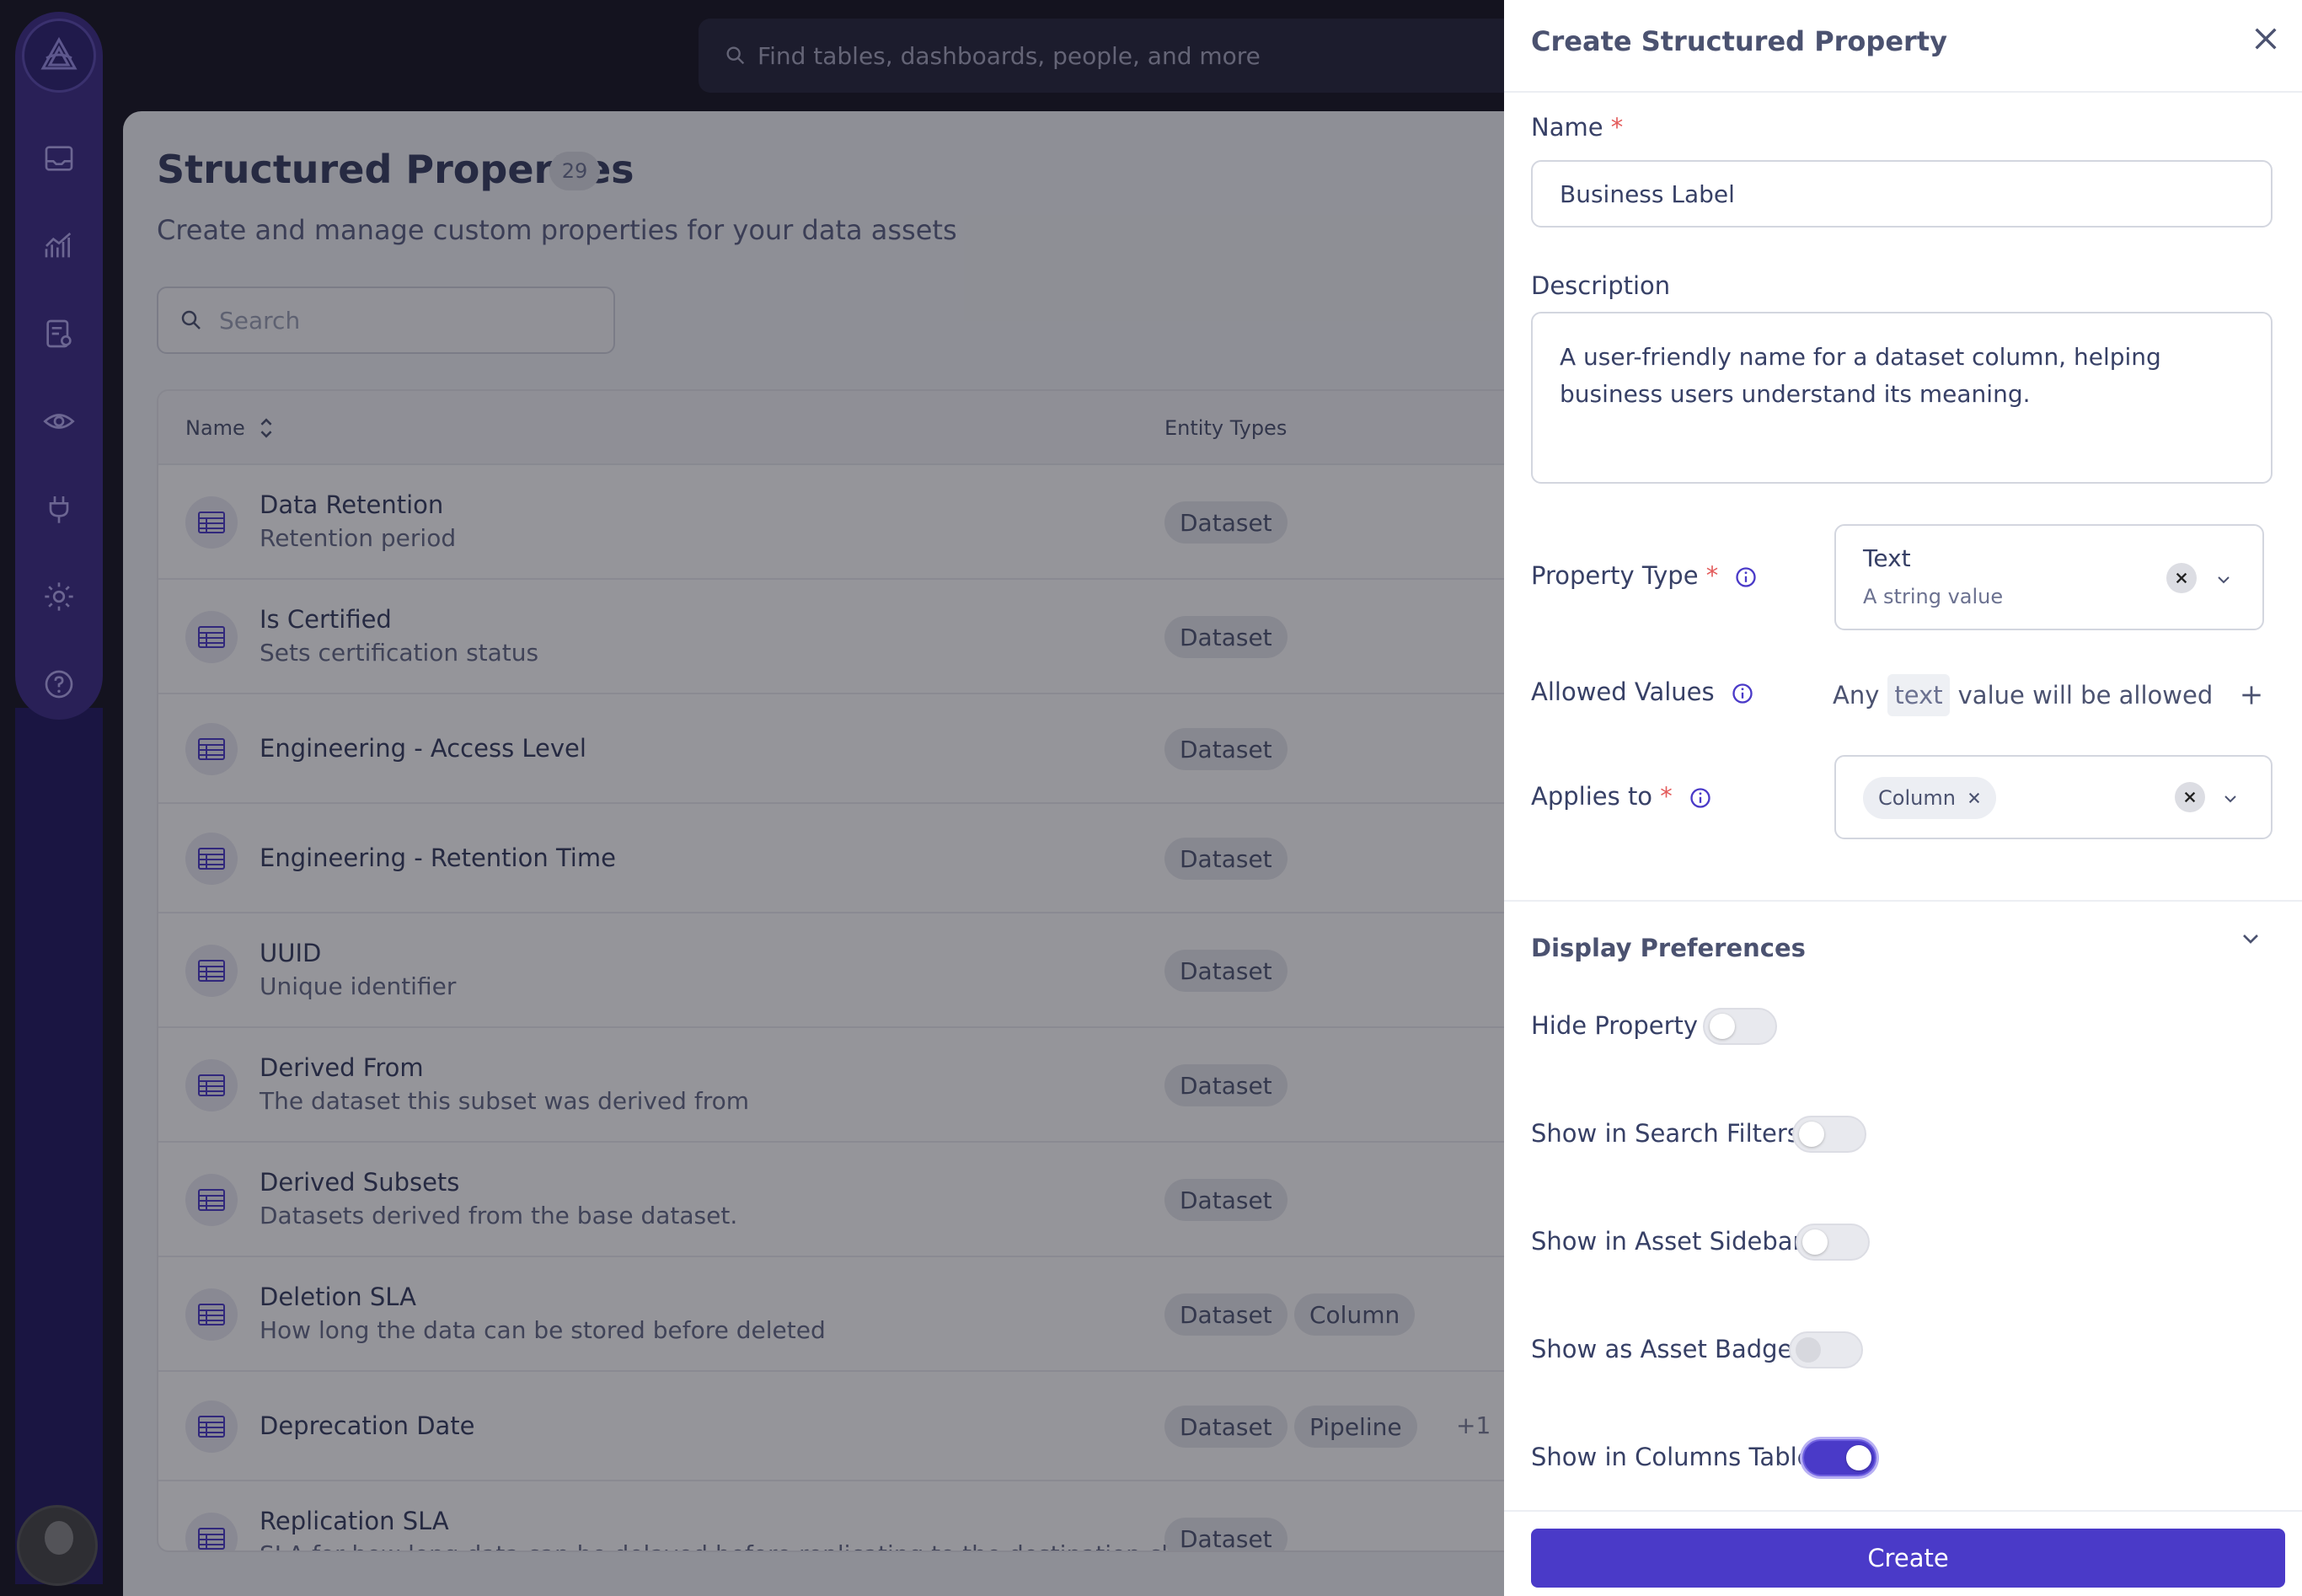 Image resolution: width=2302 pixels, height=1596 pixels. What do you see at coordinates (1917, 798) in the screenshot?
I see `applies-to-chip-label: Column` at bounding box center [1917, 798].